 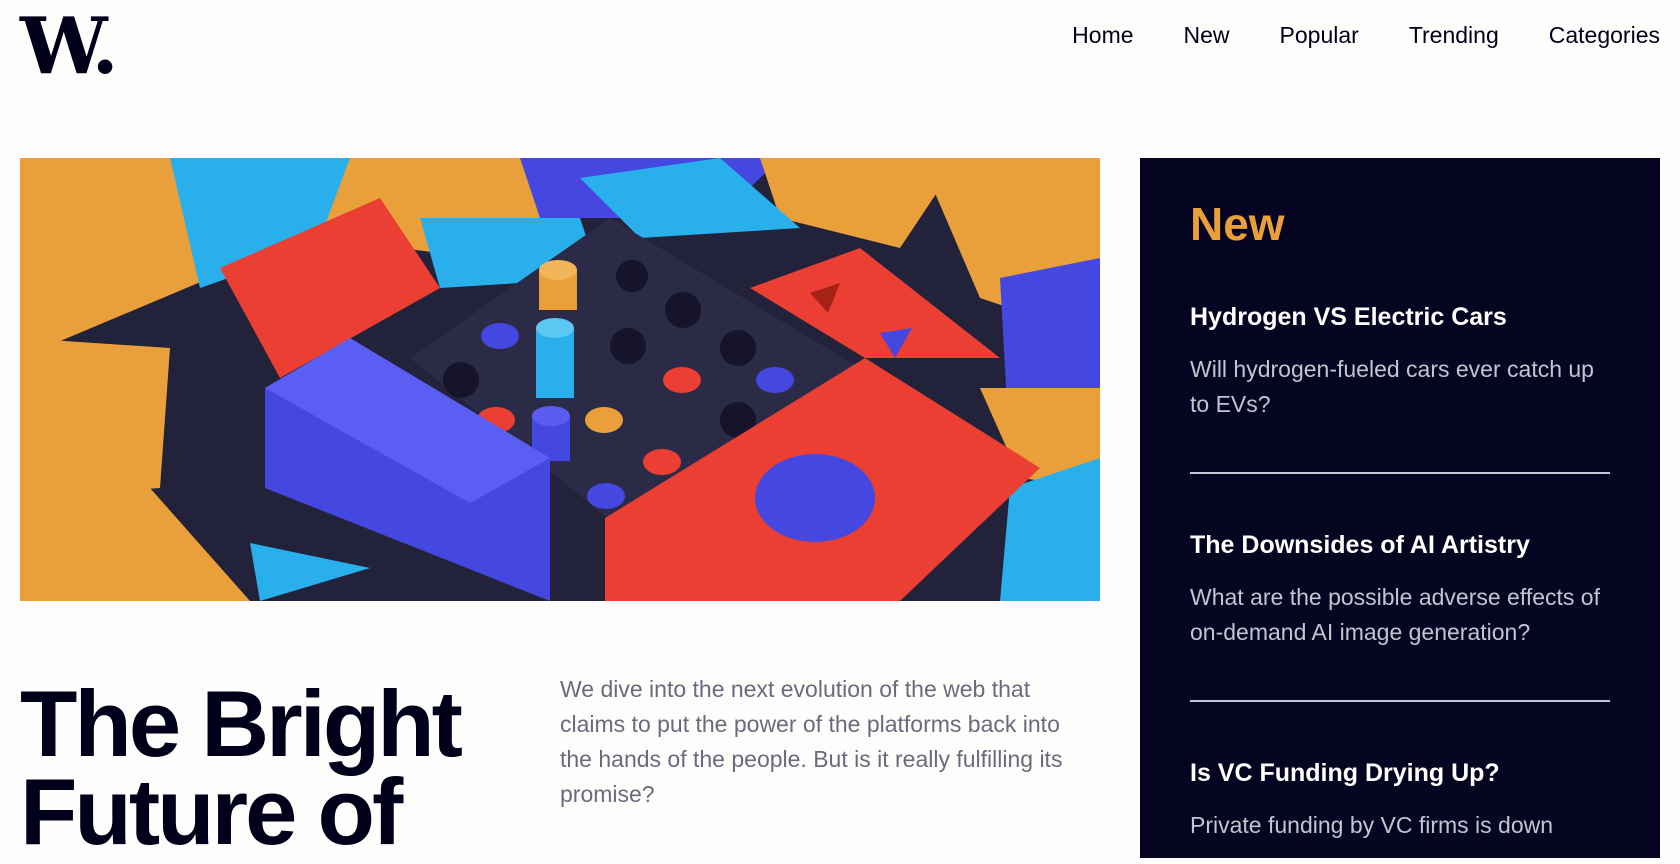 I want to click on site-logo: W., so click(x=69, y=47).